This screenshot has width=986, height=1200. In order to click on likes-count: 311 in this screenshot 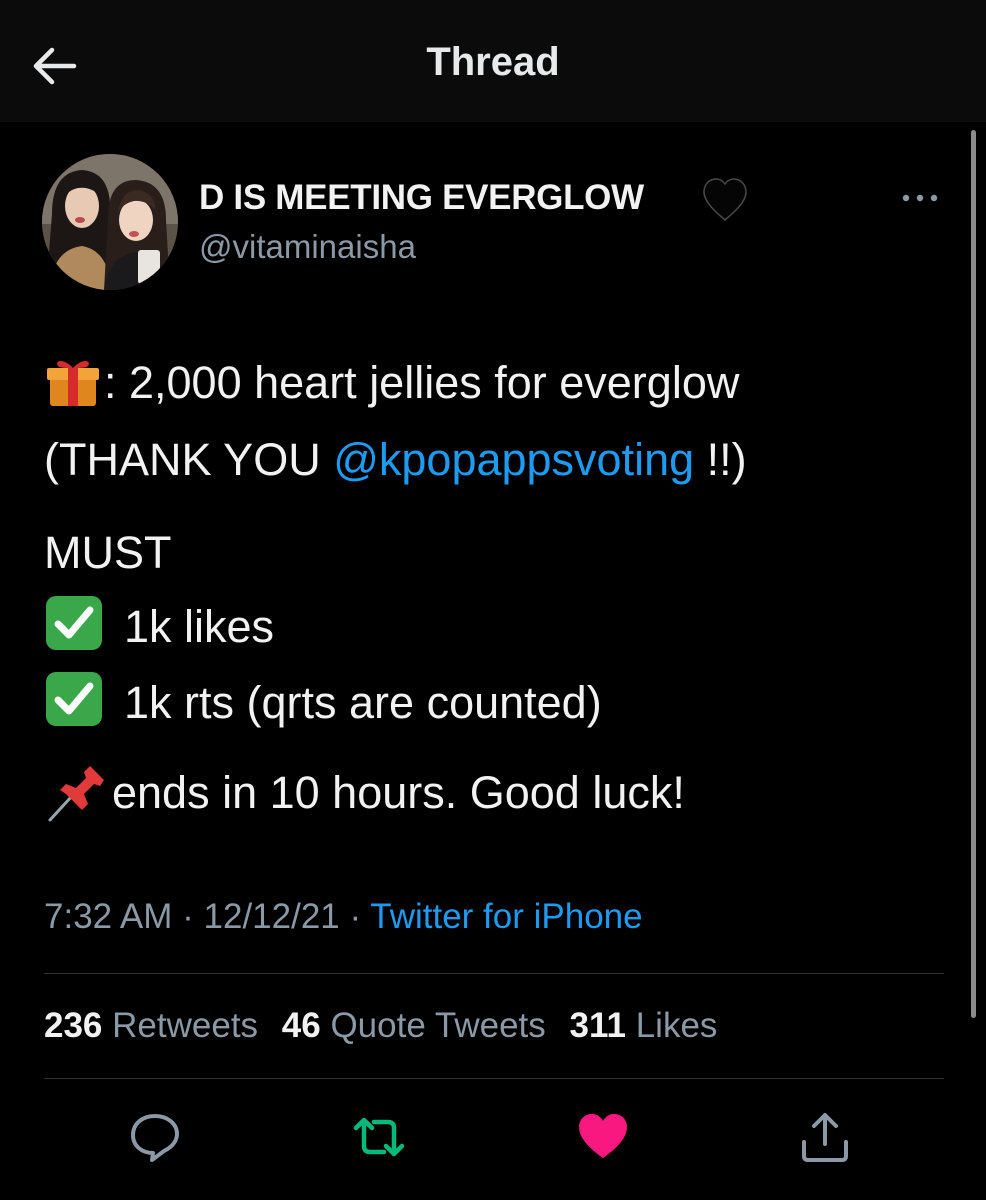, I will do `click(597, 1025)`.